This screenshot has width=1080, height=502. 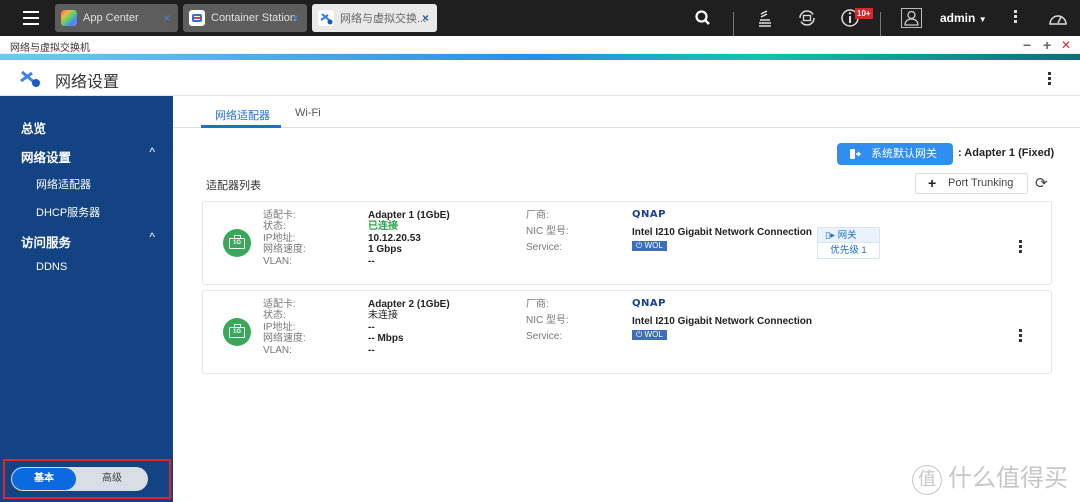 I want to click on plus-icon: +, so click(x=932, y=183).